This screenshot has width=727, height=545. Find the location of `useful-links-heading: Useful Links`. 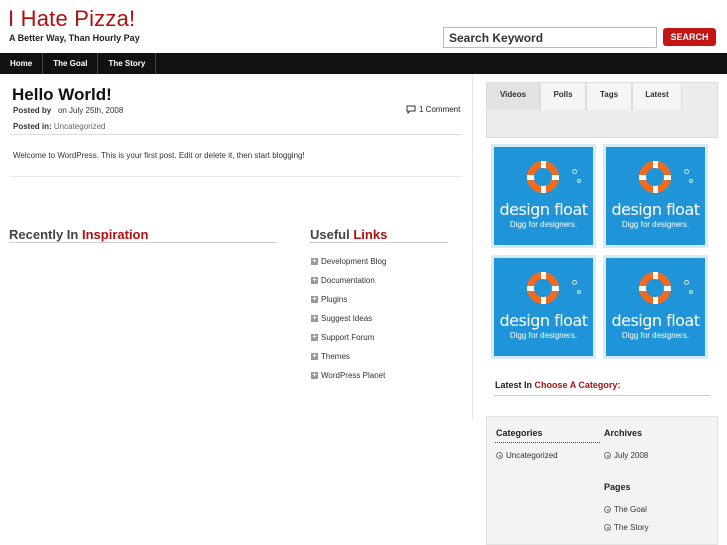

useful-links-heading: Useful Links is located at coordinates (348, 234).